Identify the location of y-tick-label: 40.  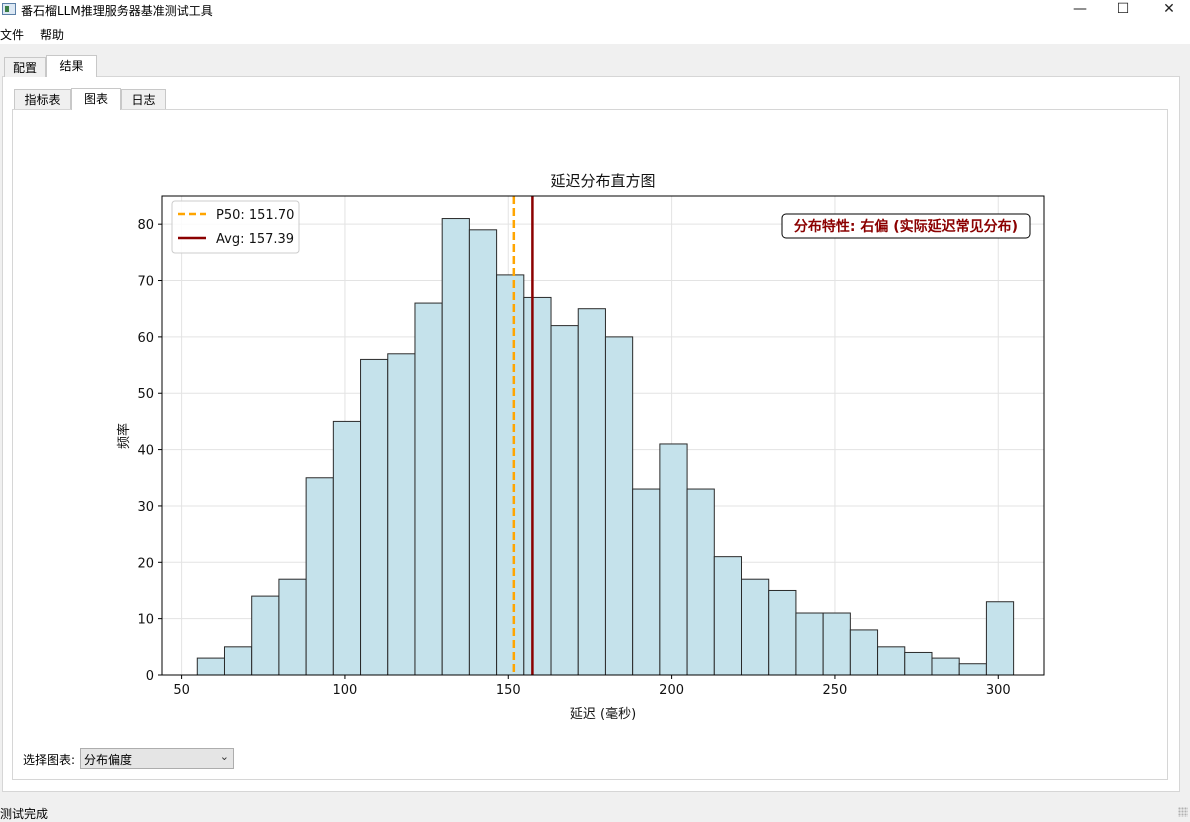
(145, 451).